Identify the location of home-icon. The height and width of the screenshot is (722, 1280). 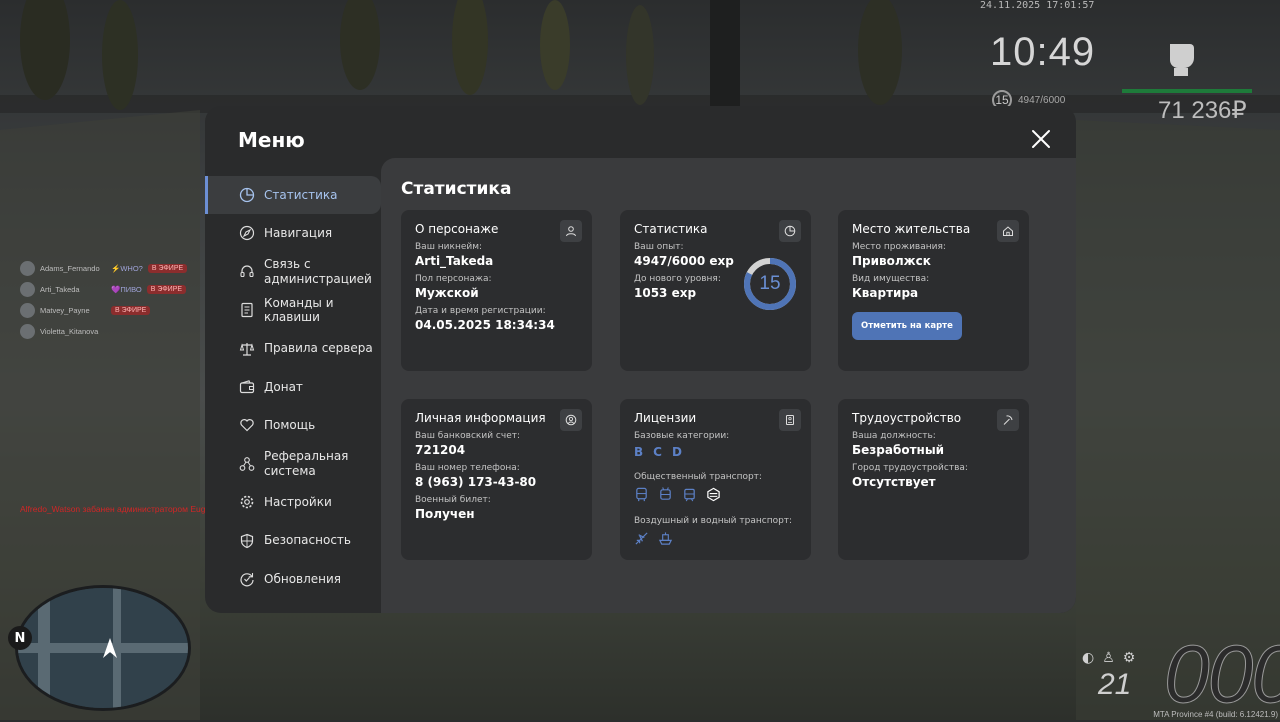
(1008, 231).